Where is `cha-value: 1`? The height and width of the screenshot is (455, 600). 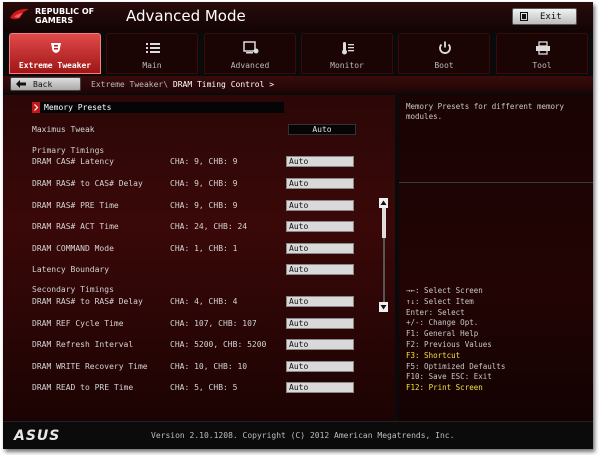
cha-value: 1 is located at coordinates (196, 248).